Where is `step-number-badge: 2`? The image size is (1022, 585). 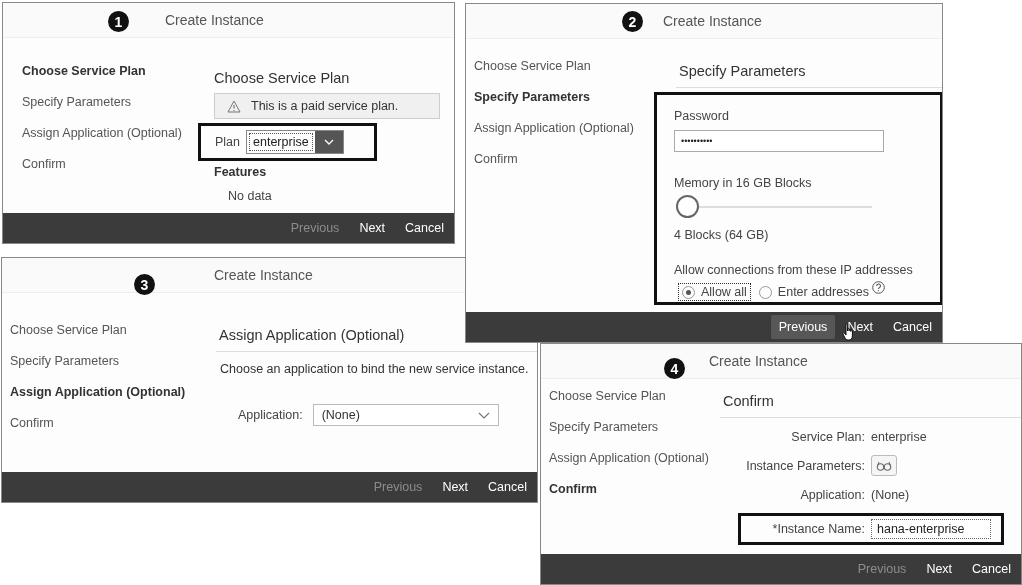 step-number-badge: 2 is located at coordinates (632, 21).